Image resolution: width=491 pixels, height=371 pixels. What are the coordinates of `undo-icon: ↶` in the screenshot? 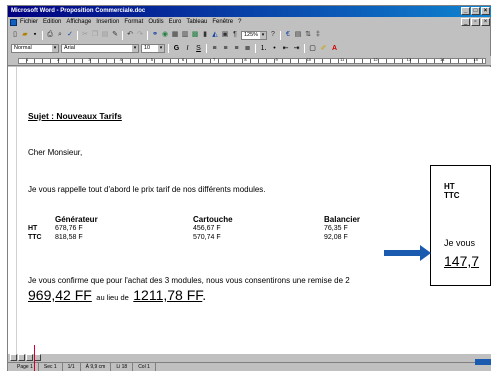 It's located at (130, 35).